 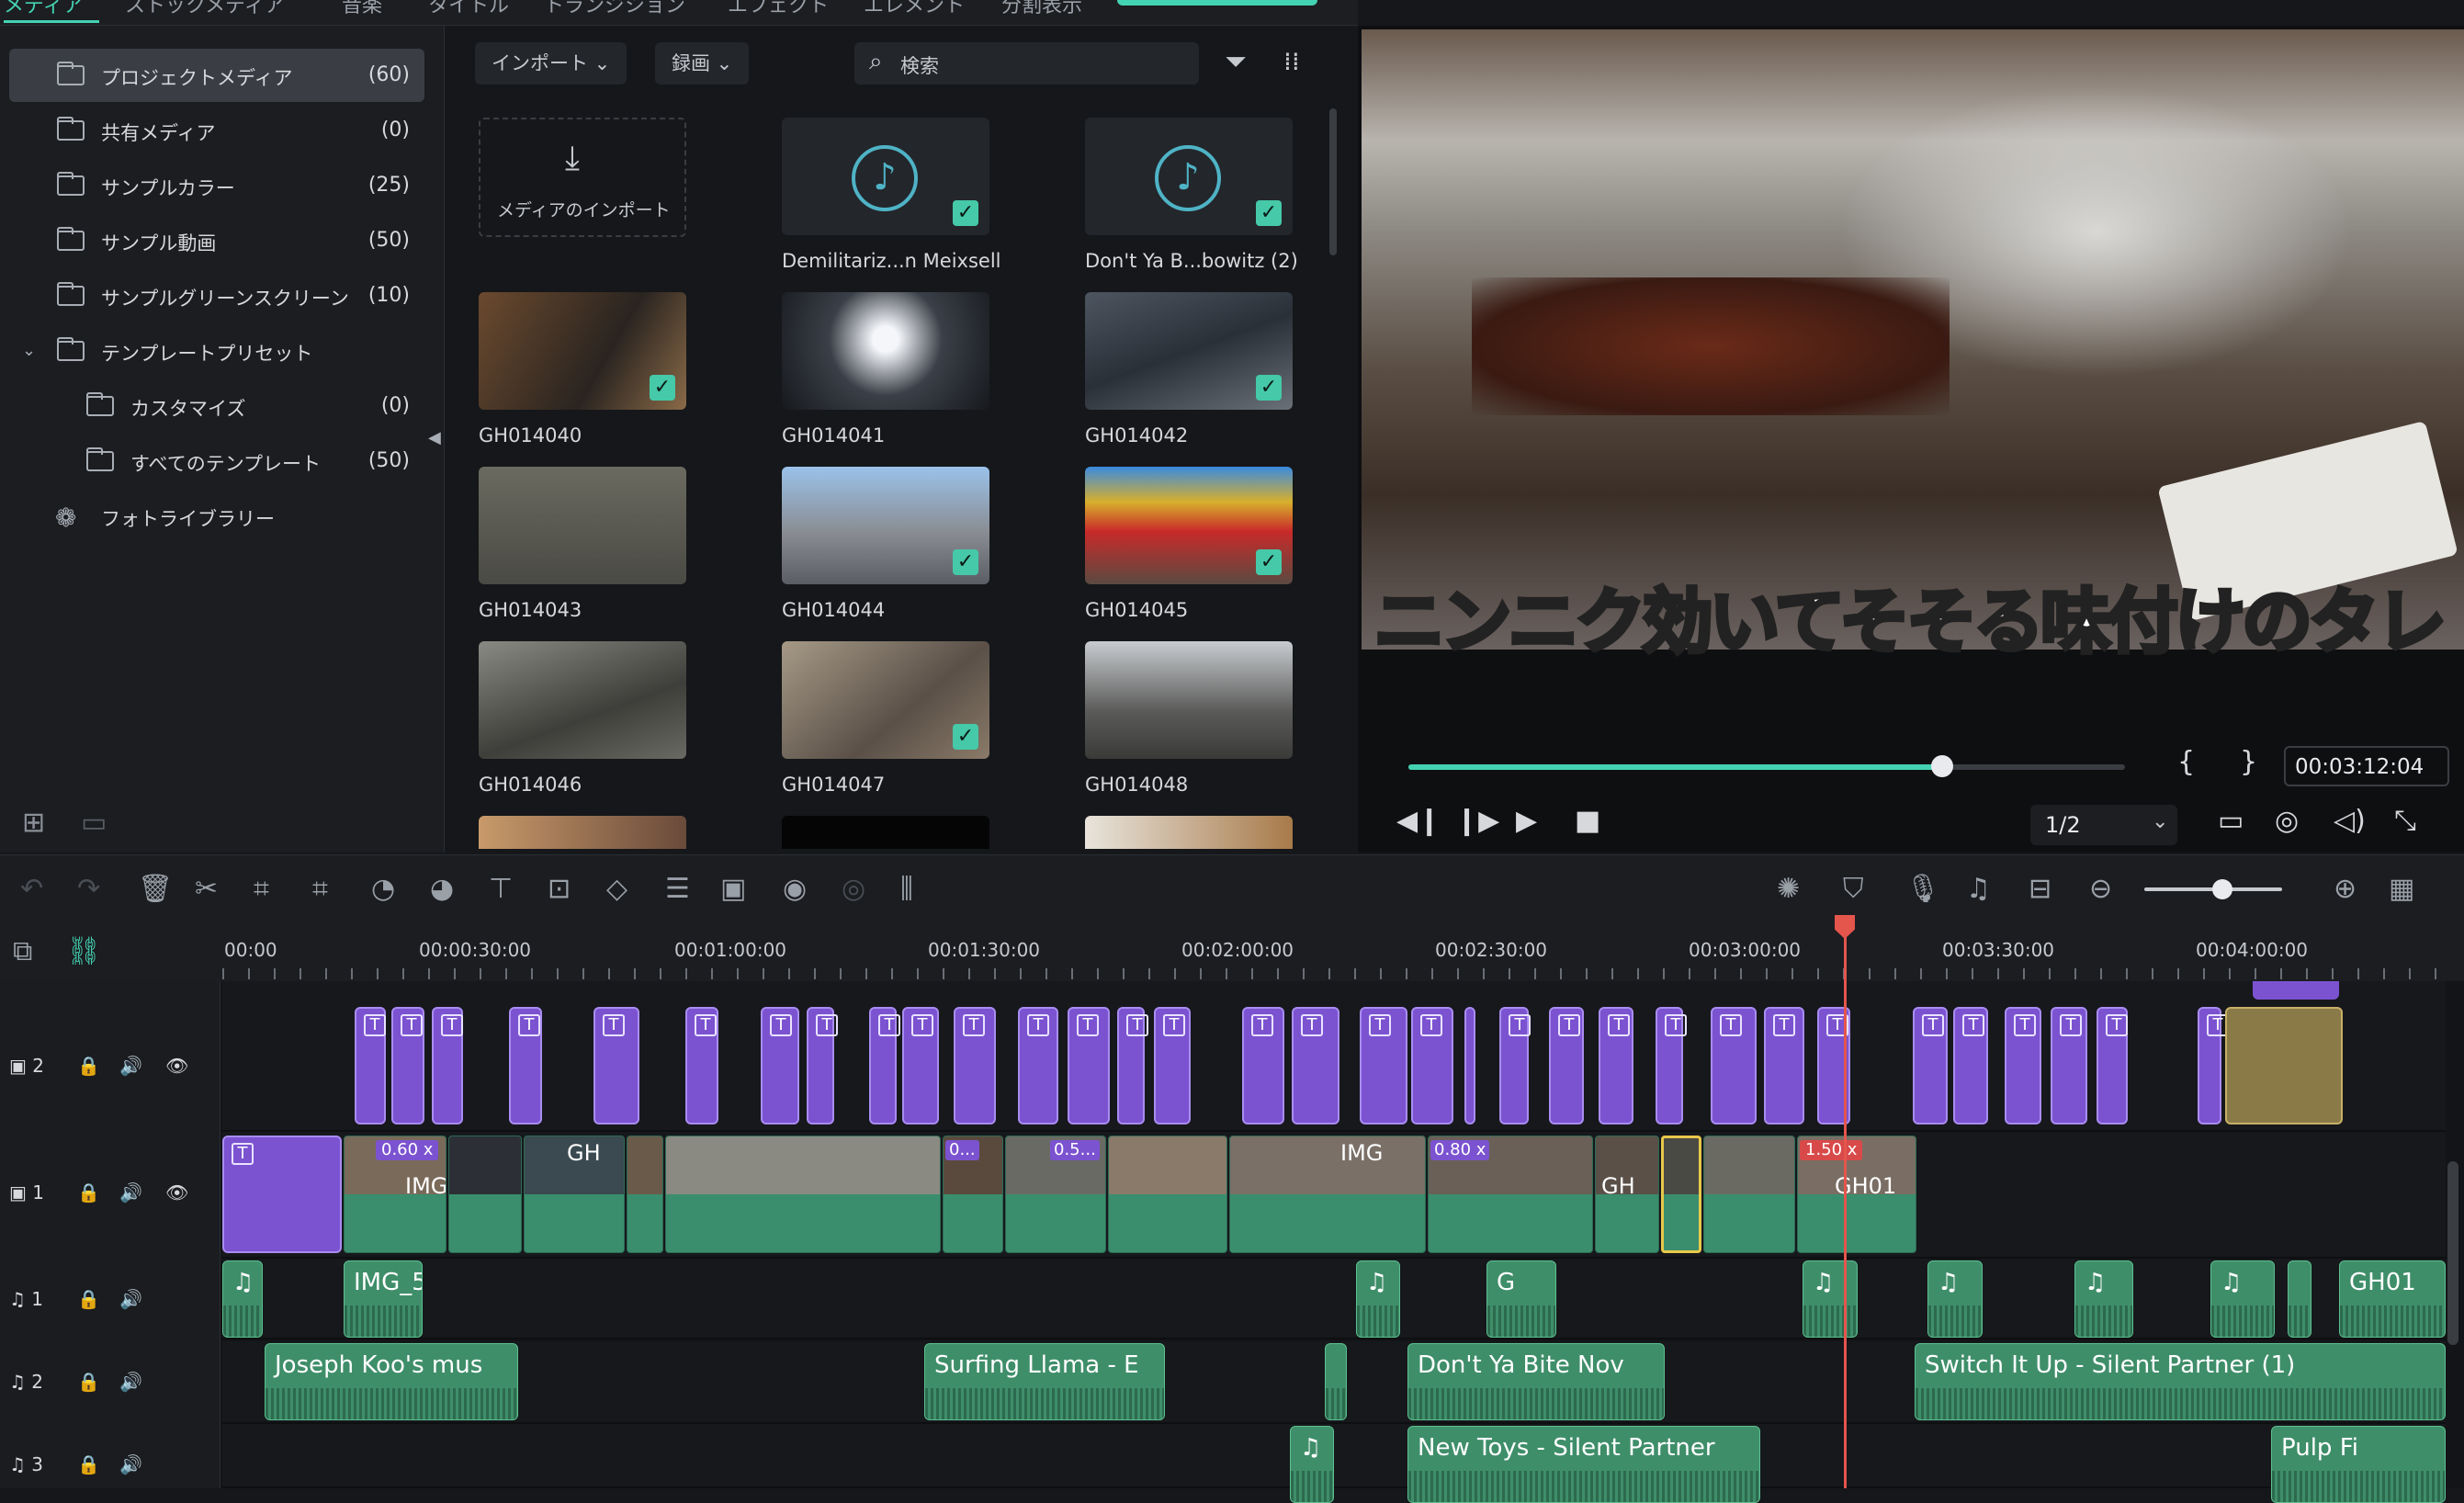 What do you see at coordinates (383, 889) in the screenshot?
I see `speed-icon: ◔` at bounding box center [383, 889].